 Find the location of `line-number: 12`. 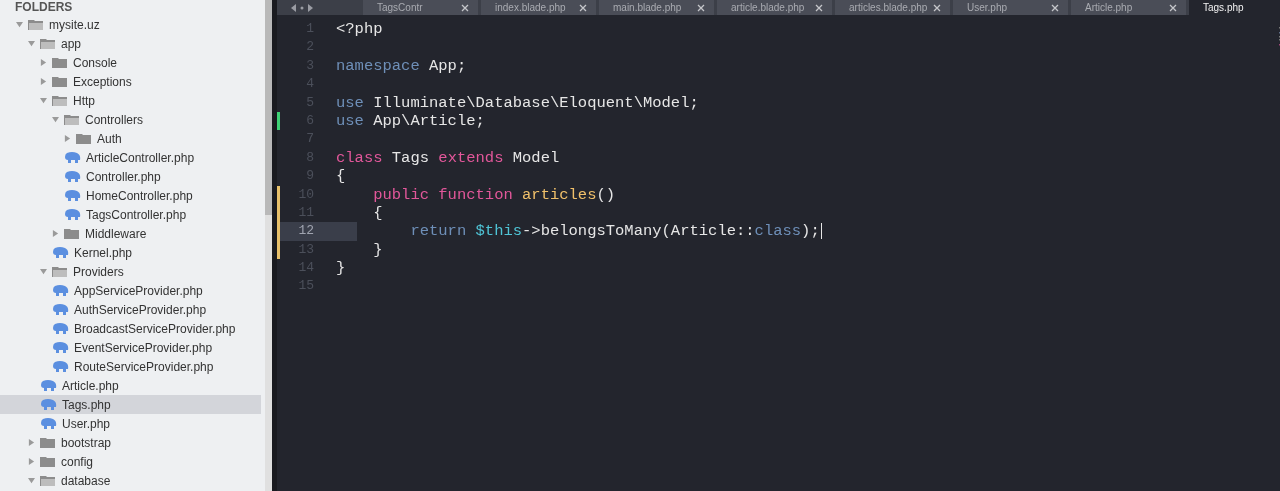

line-number: 12 is located at coordinates (305, 231).